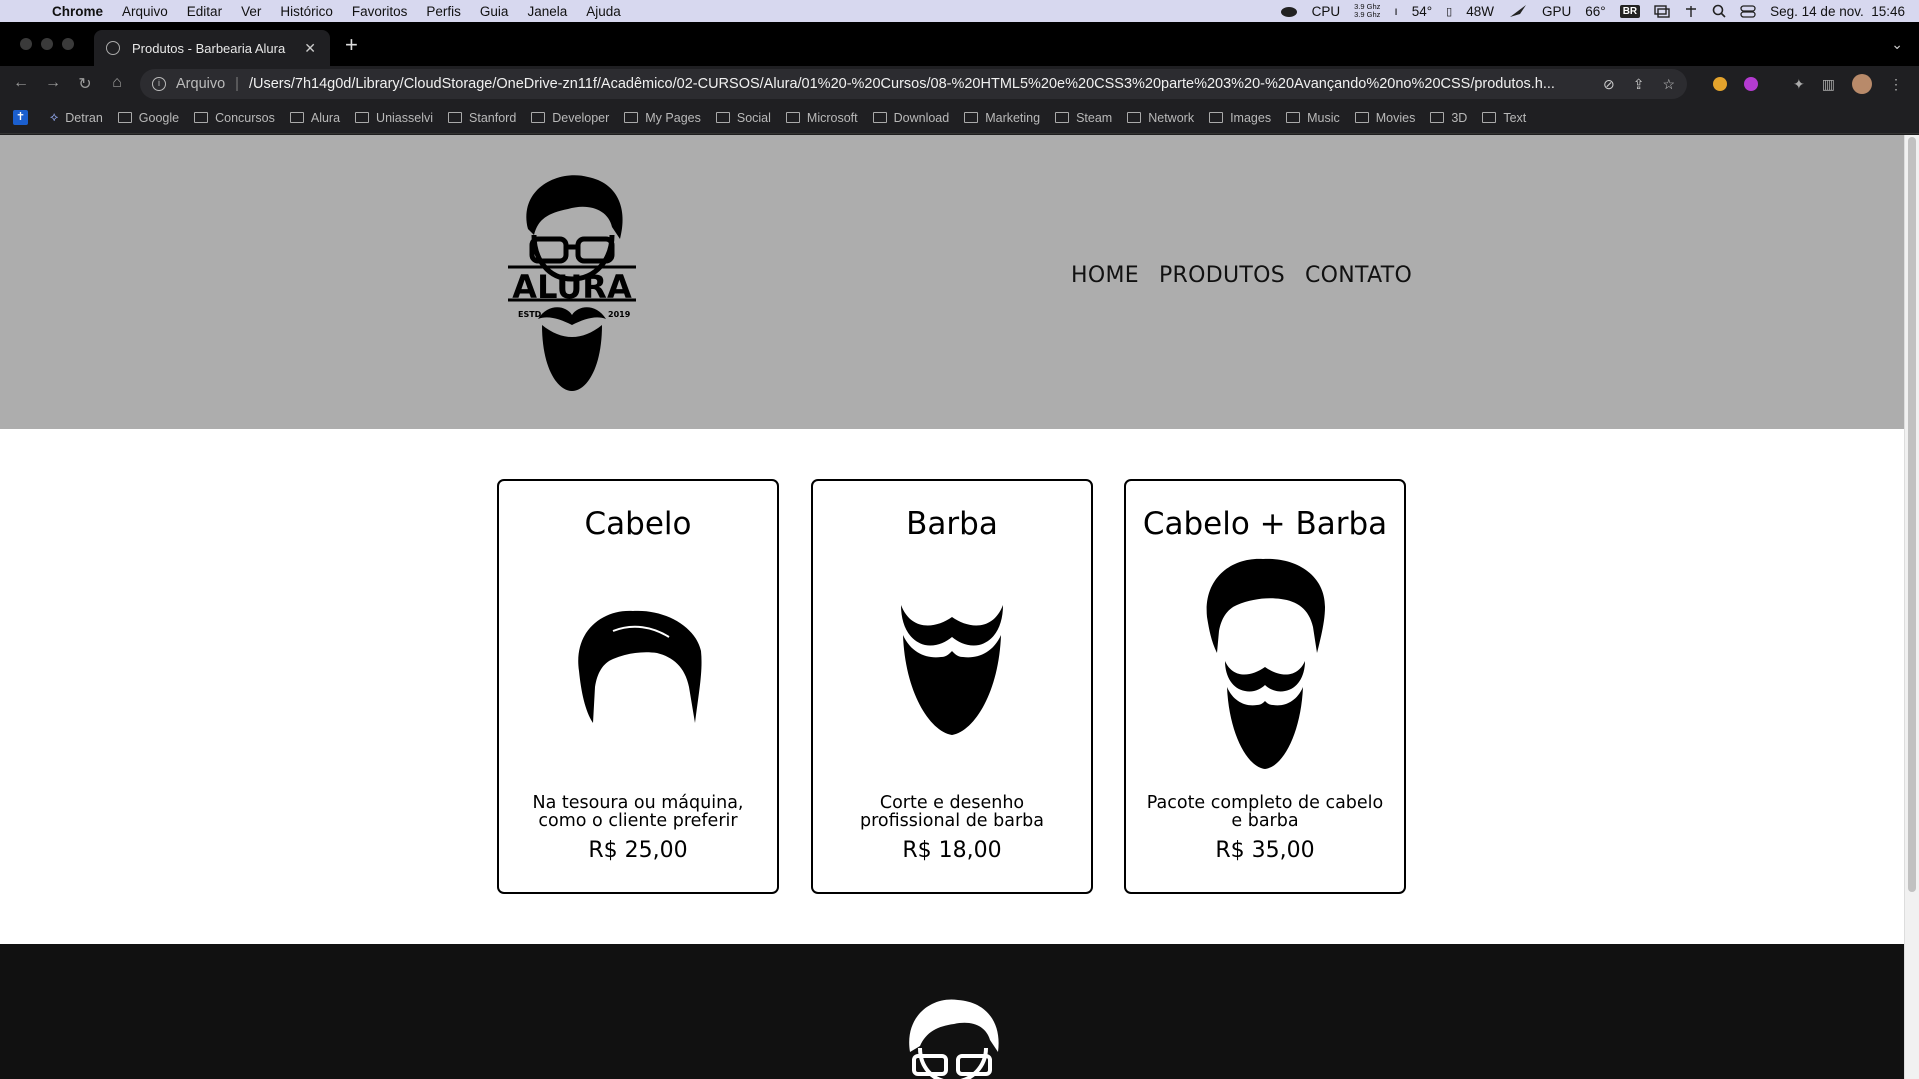 This screenshot has width=1919, height=1079. Describe the element at coordinates (251, 11) in the screenshot. I see `menu-ver: Ver` at that location.